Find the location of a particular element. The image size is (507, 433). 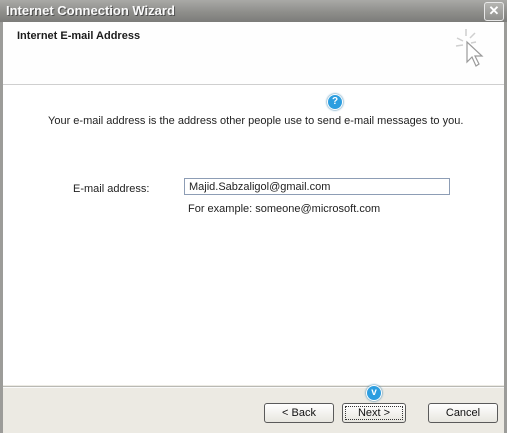

title-bar: Internet Connection Wizard ✕ is located at coordinates (253, 11).